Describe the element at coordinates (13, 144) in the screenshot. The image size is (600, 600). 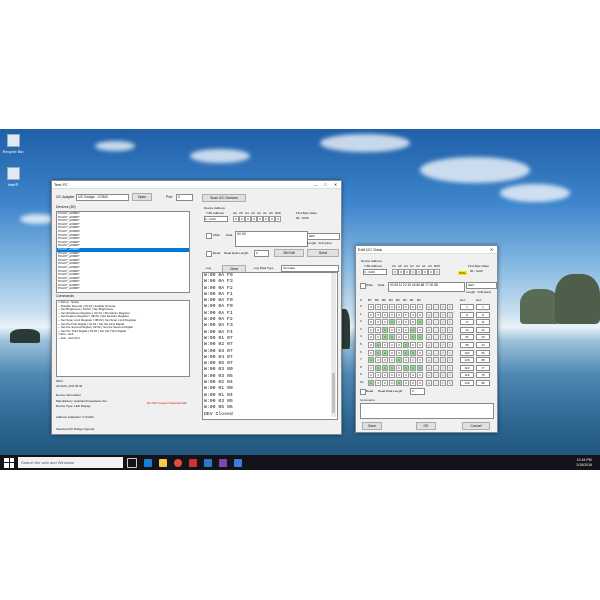
I see `desktop-icon-recycle-bin: Recycle Bin` at that location.